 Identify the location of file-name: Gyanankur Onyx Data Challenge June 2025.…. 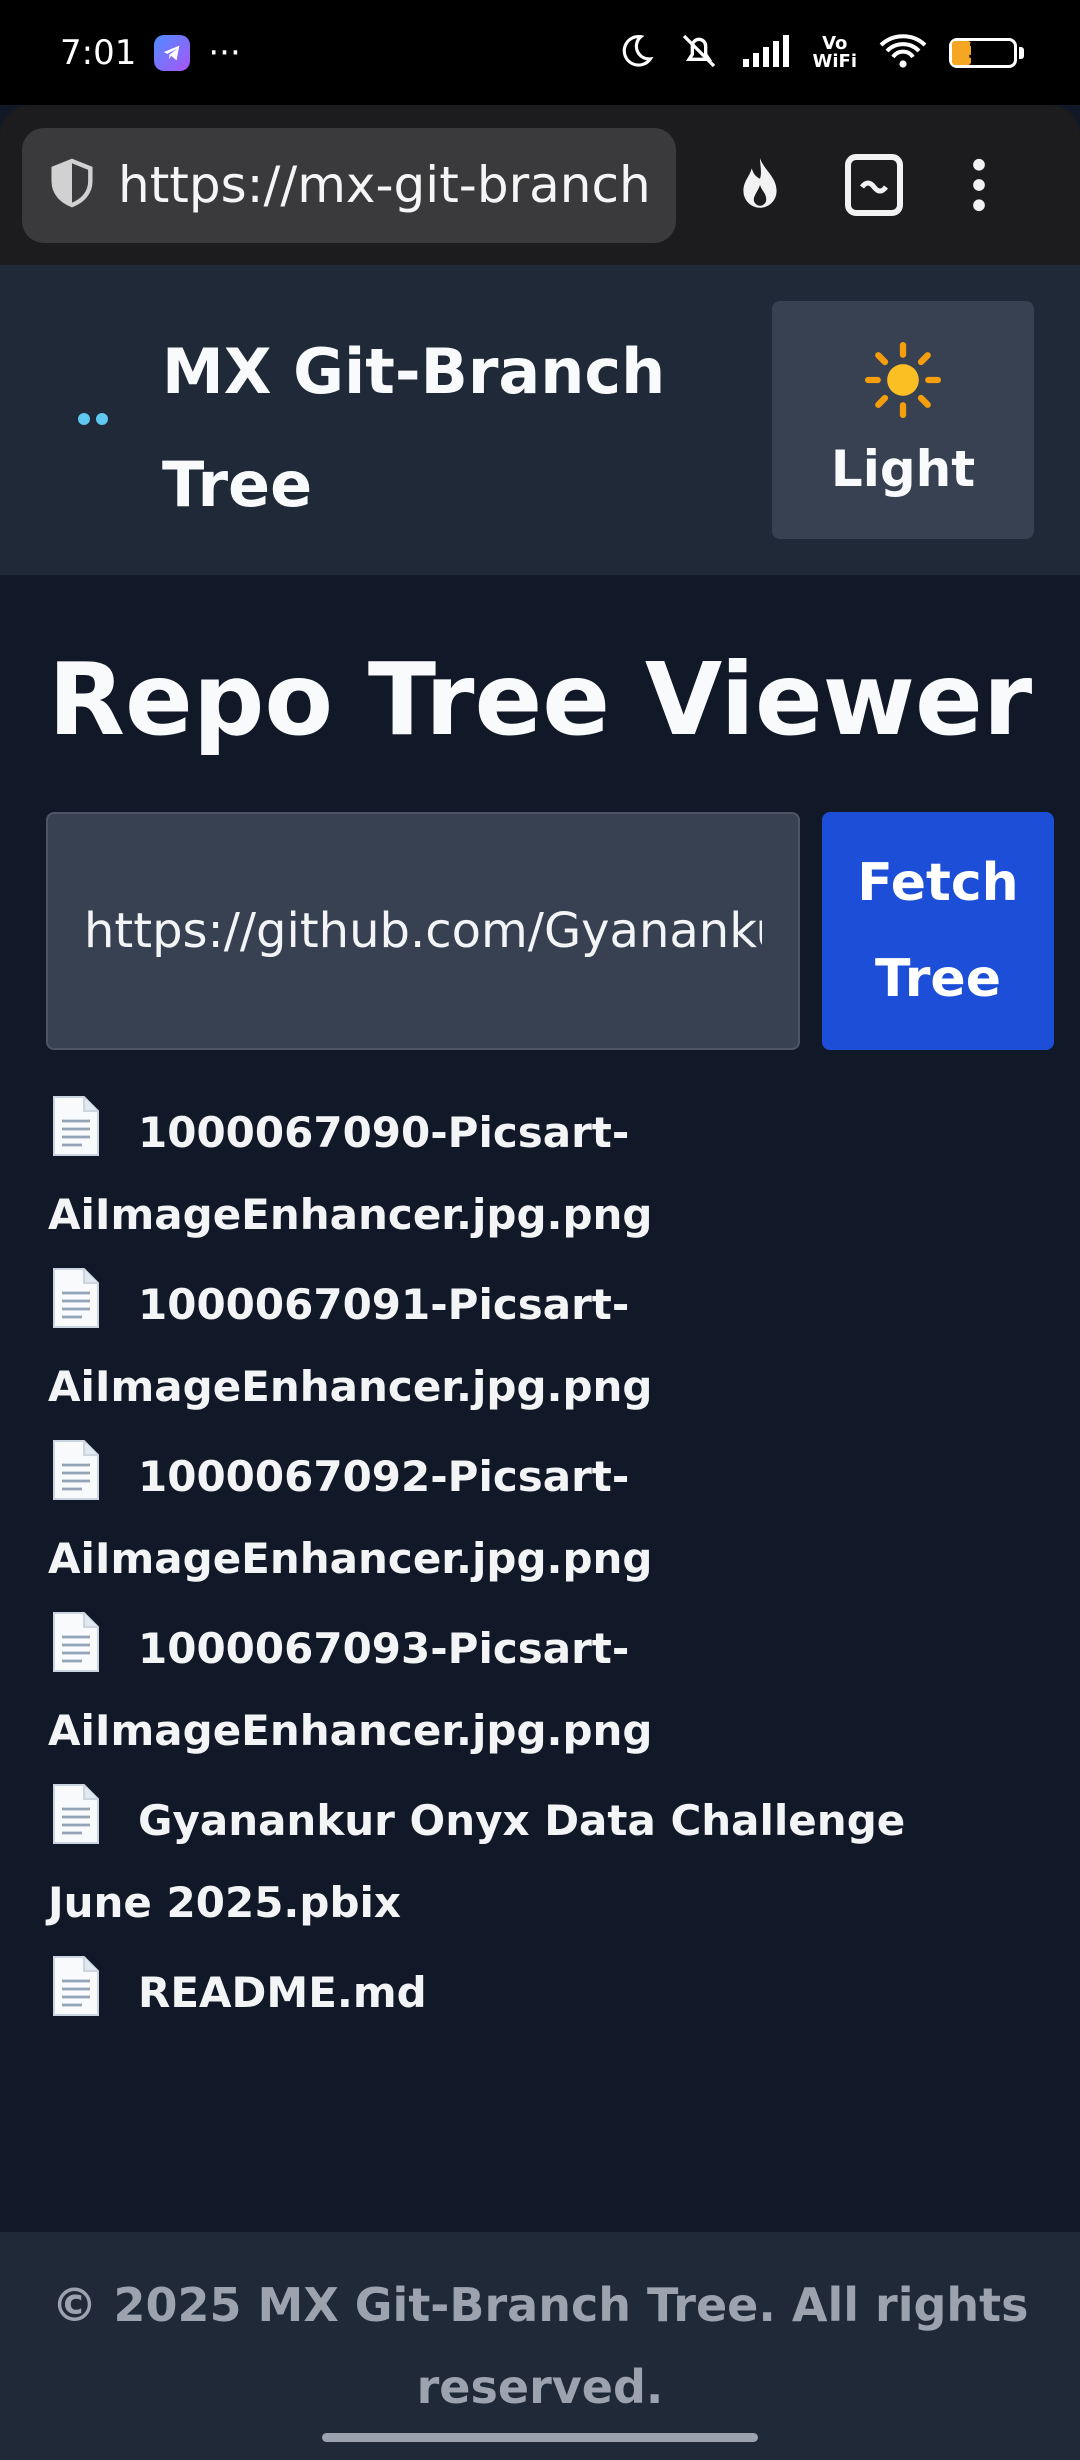
(477, 1861).